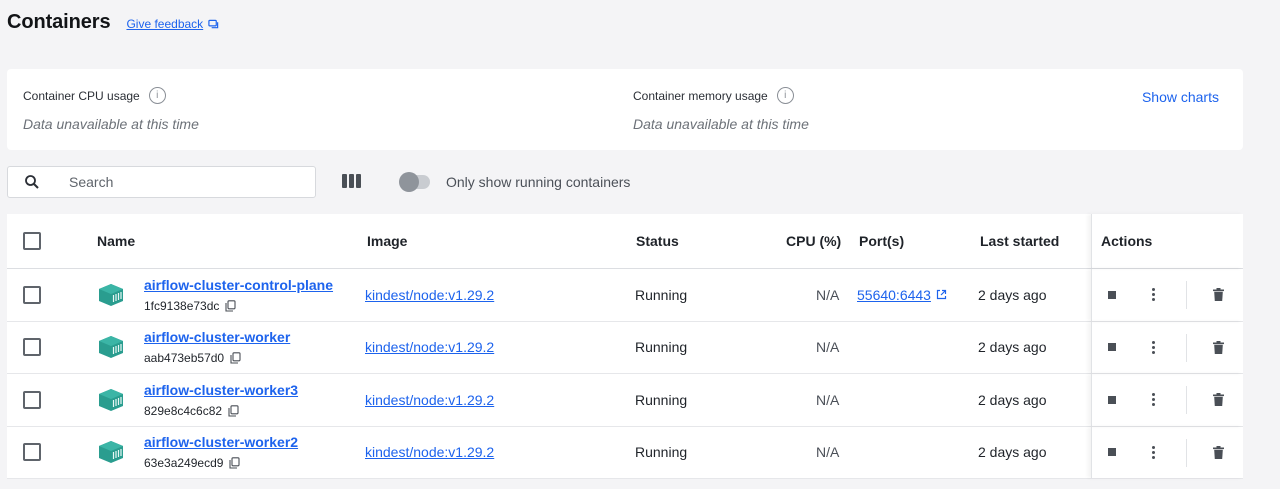 The width and height of the screenshot is (1280, 489). What do you see at coordinates (213, 23) in the screenshot?
I see `feedback-icon` at bounding box center [213, 23].